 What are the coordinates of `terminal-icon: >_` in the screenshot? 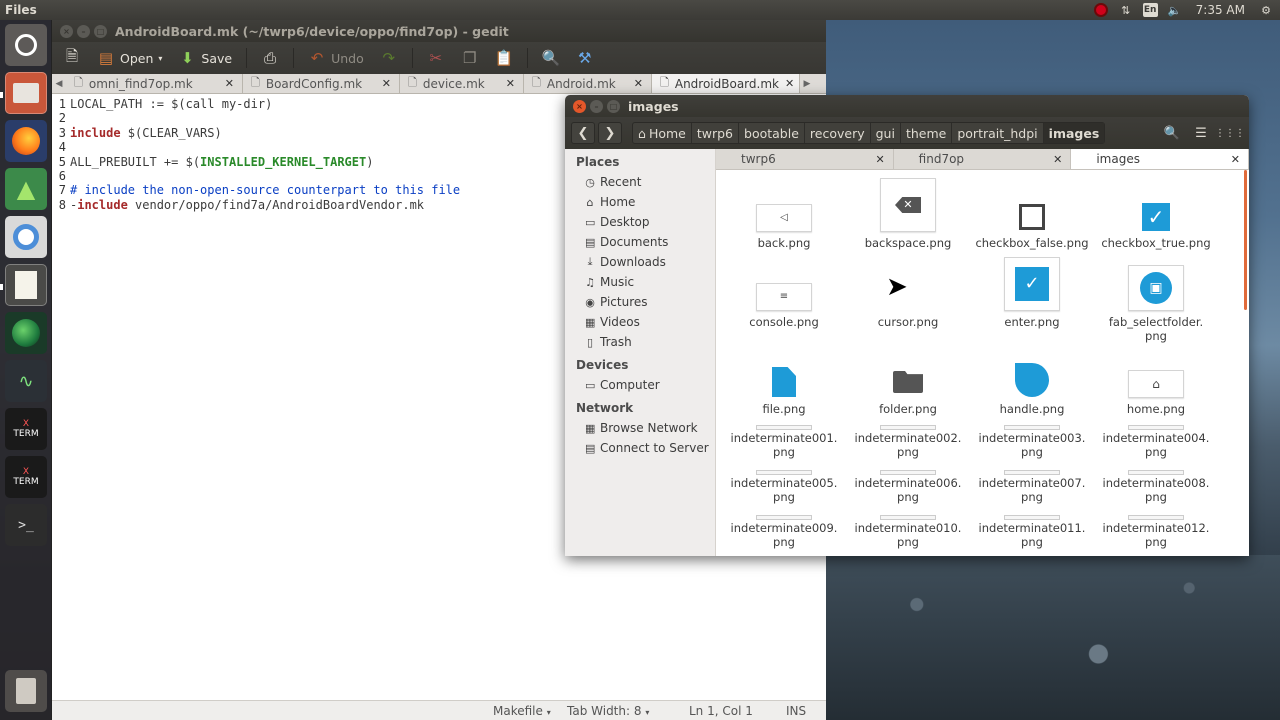 It's located at (26, 525).